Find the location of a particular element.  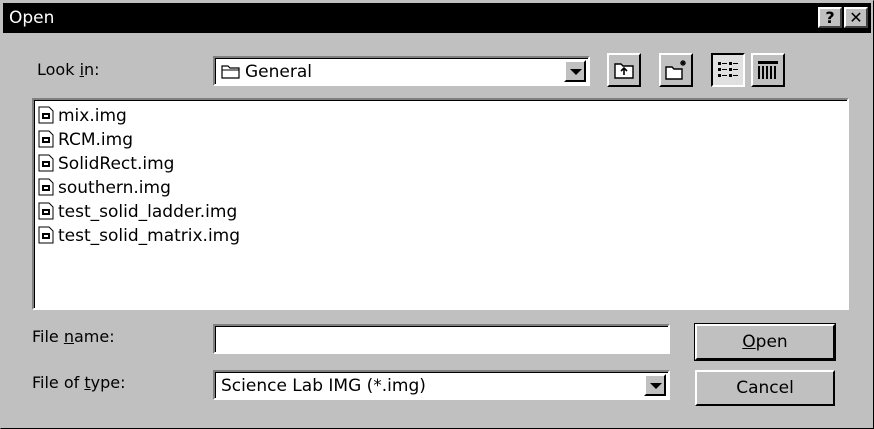

help-button: ? is located at coordinates (830, 17).